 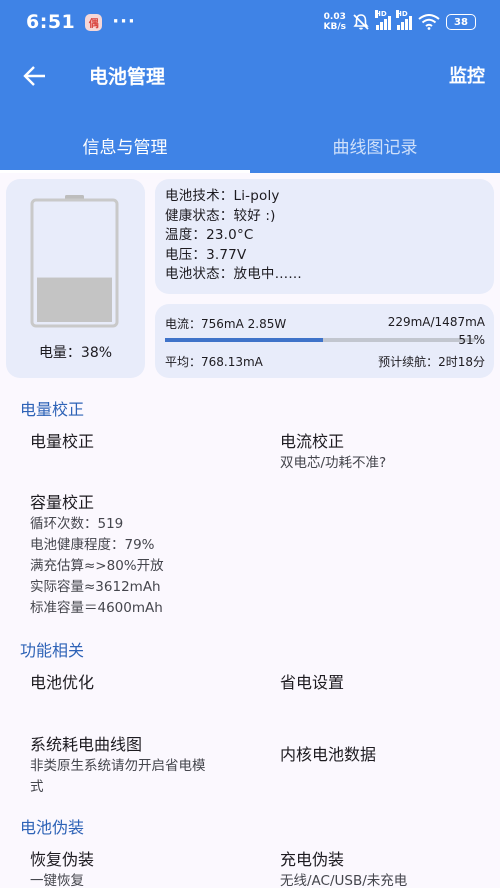 I want to click on charge-disguise-title: 充电伪装, so click(x=312, y=859).